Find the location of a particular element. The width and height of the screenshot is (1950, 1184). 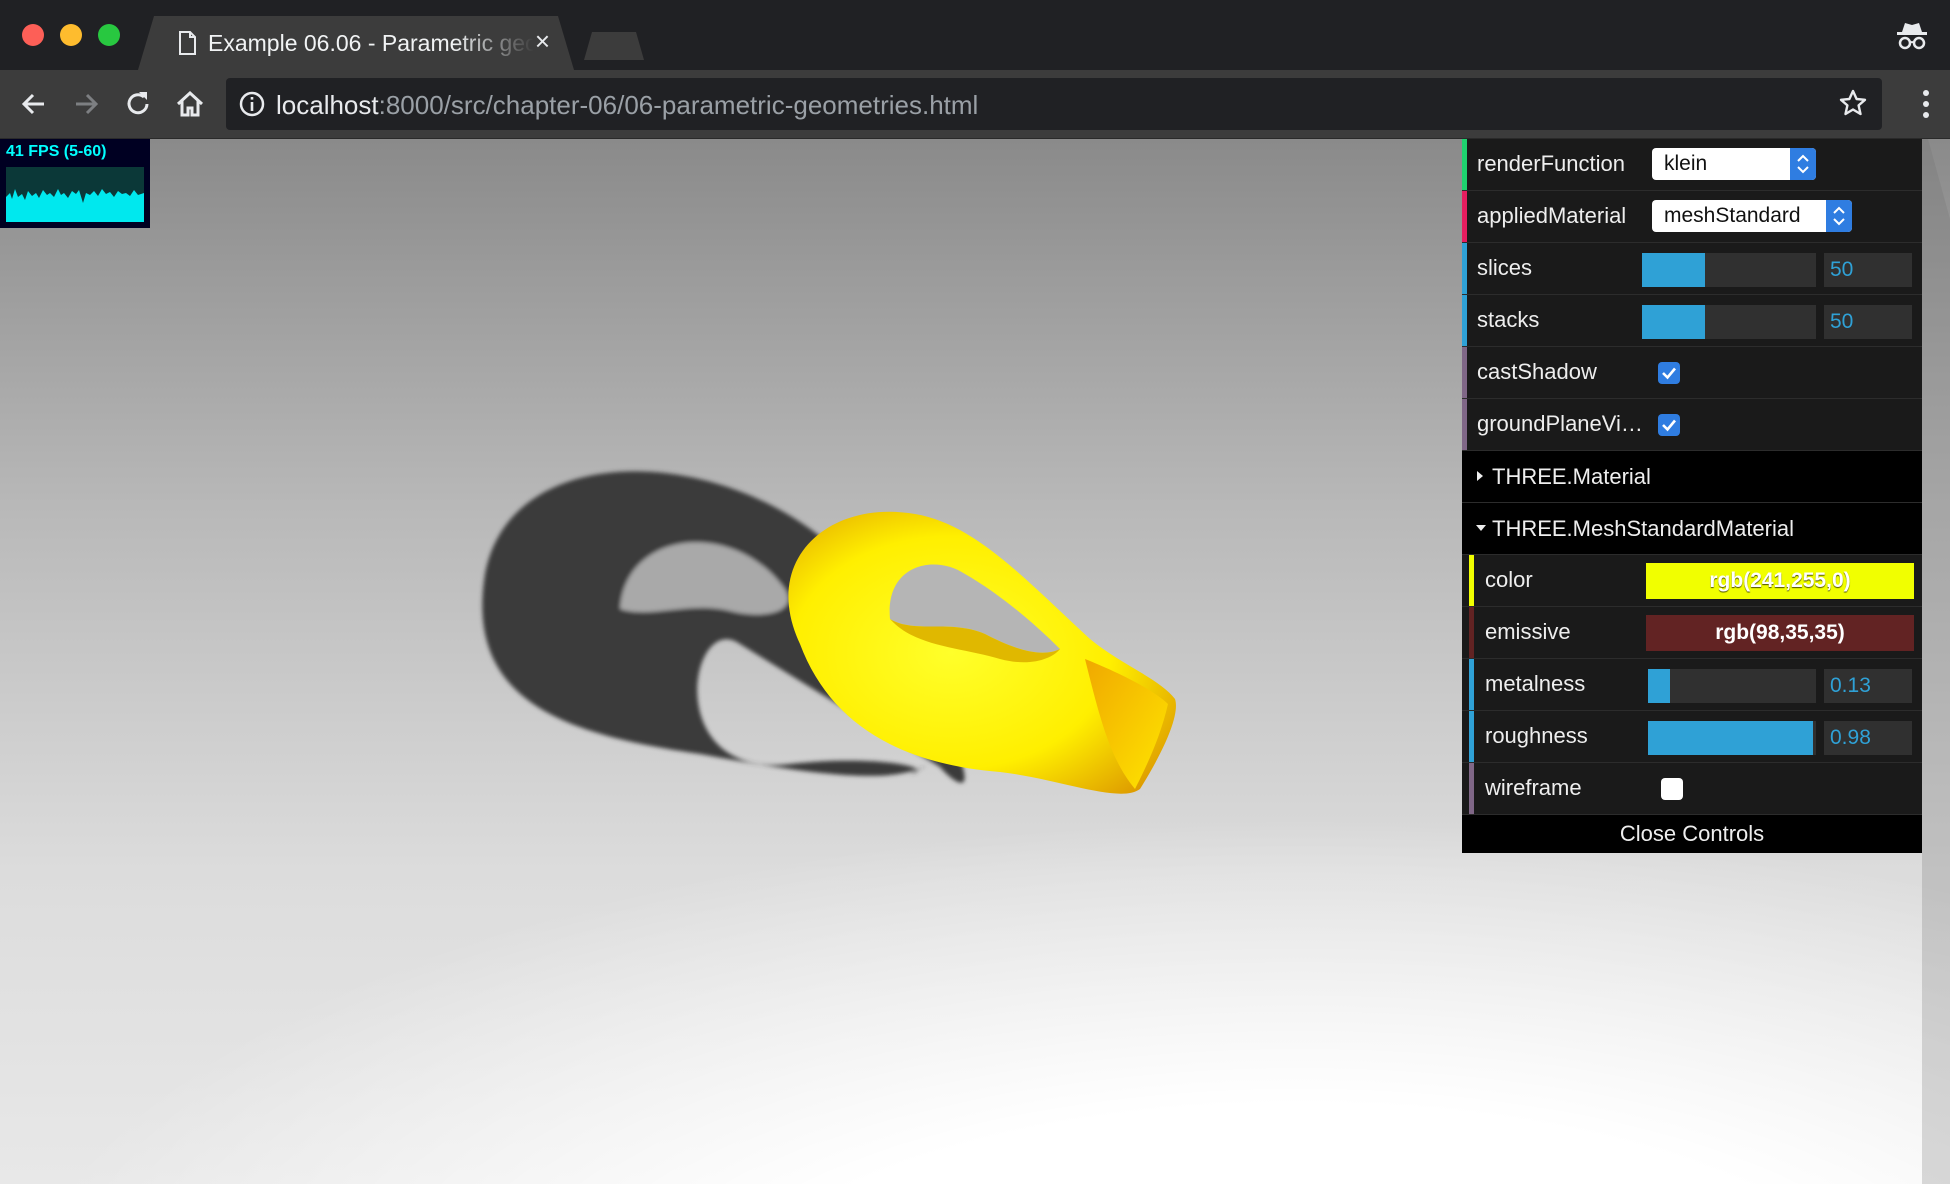

emissive-swatch-input: rgb(98,35,35) is located at coordinates (1780, 633).